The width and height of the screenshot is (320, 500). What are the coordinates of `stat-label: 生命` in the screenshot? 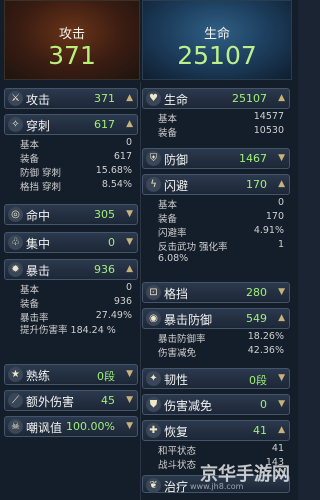 It's located at (176, 100).